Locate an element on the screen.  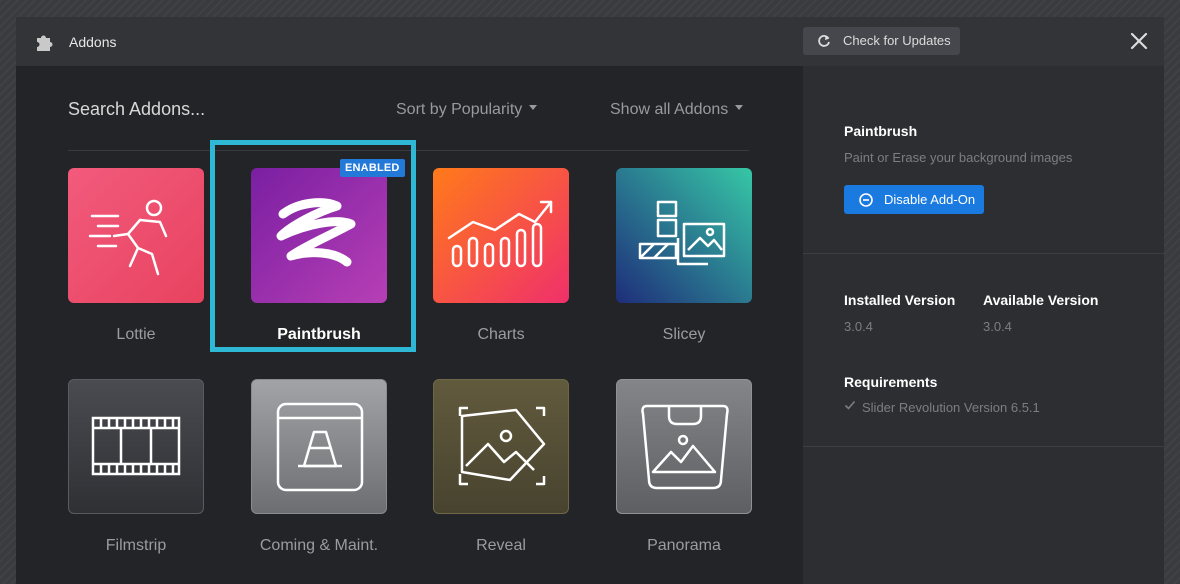
available-version-value: 3.0.4 is located at coordinates (997, 326).